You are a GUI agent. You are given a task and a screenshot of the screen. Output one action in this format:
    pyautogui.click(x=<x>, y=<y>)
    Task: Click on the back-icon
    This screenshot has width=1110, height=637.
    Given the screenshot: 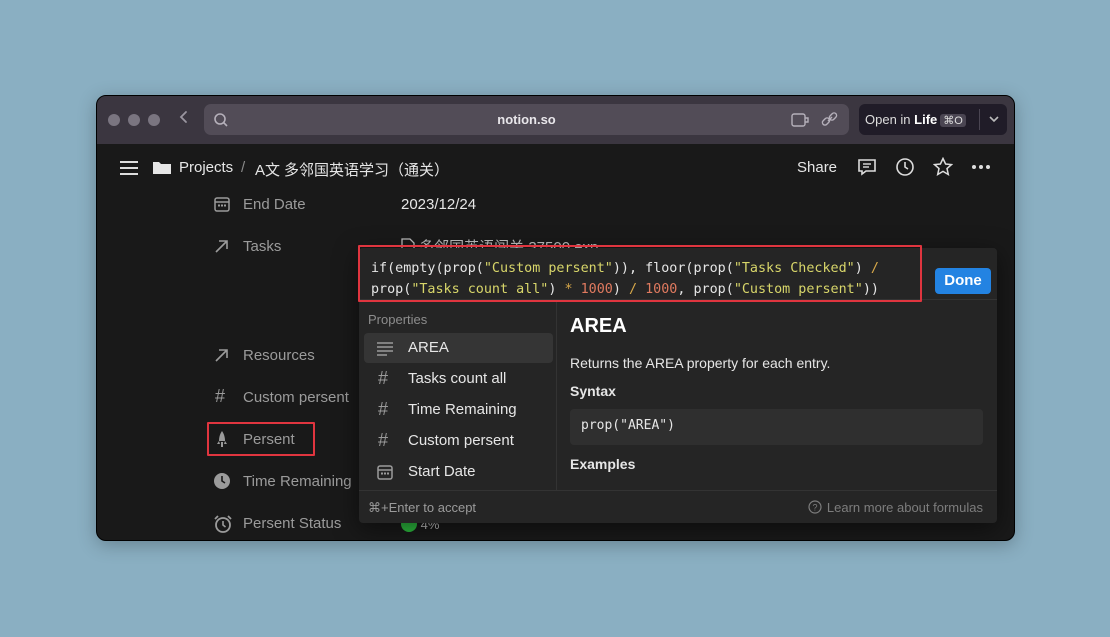 What is the action you would take?
    pyautogui.click(x=184, y=119)
    